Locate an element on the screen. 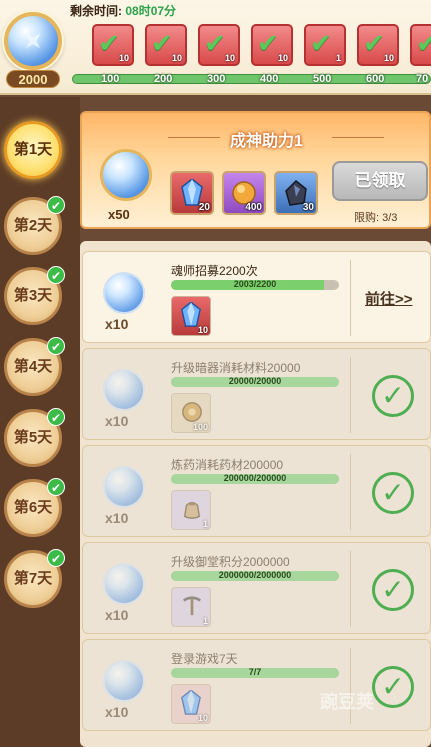  task-row: x10 炼药消耗药材200000 200000/200000 1 ✓ is located at coordinates (256, 491).